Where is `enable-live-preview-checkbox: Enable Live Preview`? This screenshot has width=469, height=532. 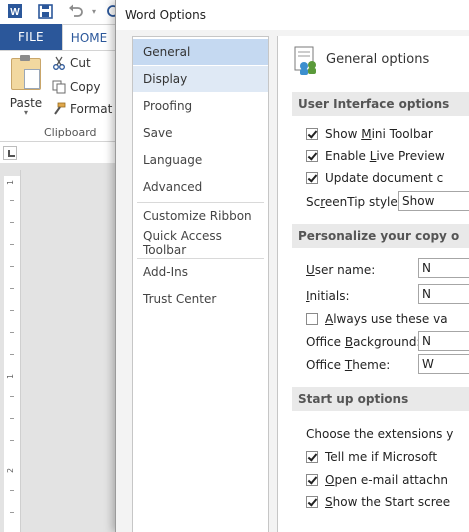 enable-live-preview-checkbox: Enable Live Preview is located at coordinates (375, 156).